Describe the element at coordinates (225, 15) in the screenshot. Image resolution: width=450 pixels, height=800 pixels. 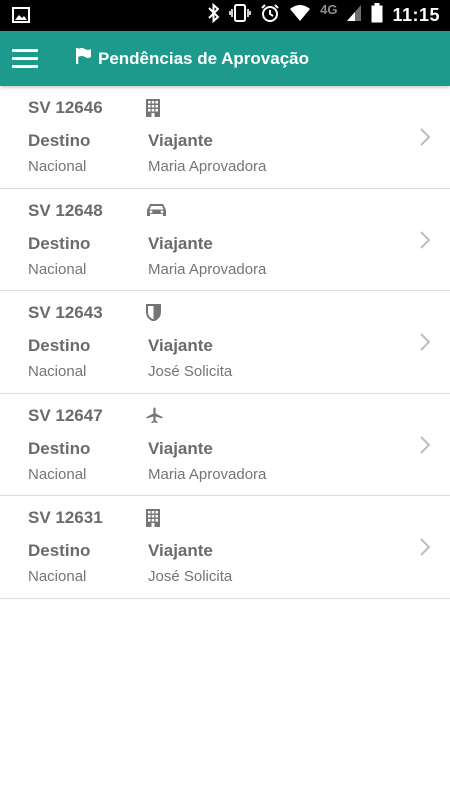
I see `status-bar: 4G 11:15` at that location.